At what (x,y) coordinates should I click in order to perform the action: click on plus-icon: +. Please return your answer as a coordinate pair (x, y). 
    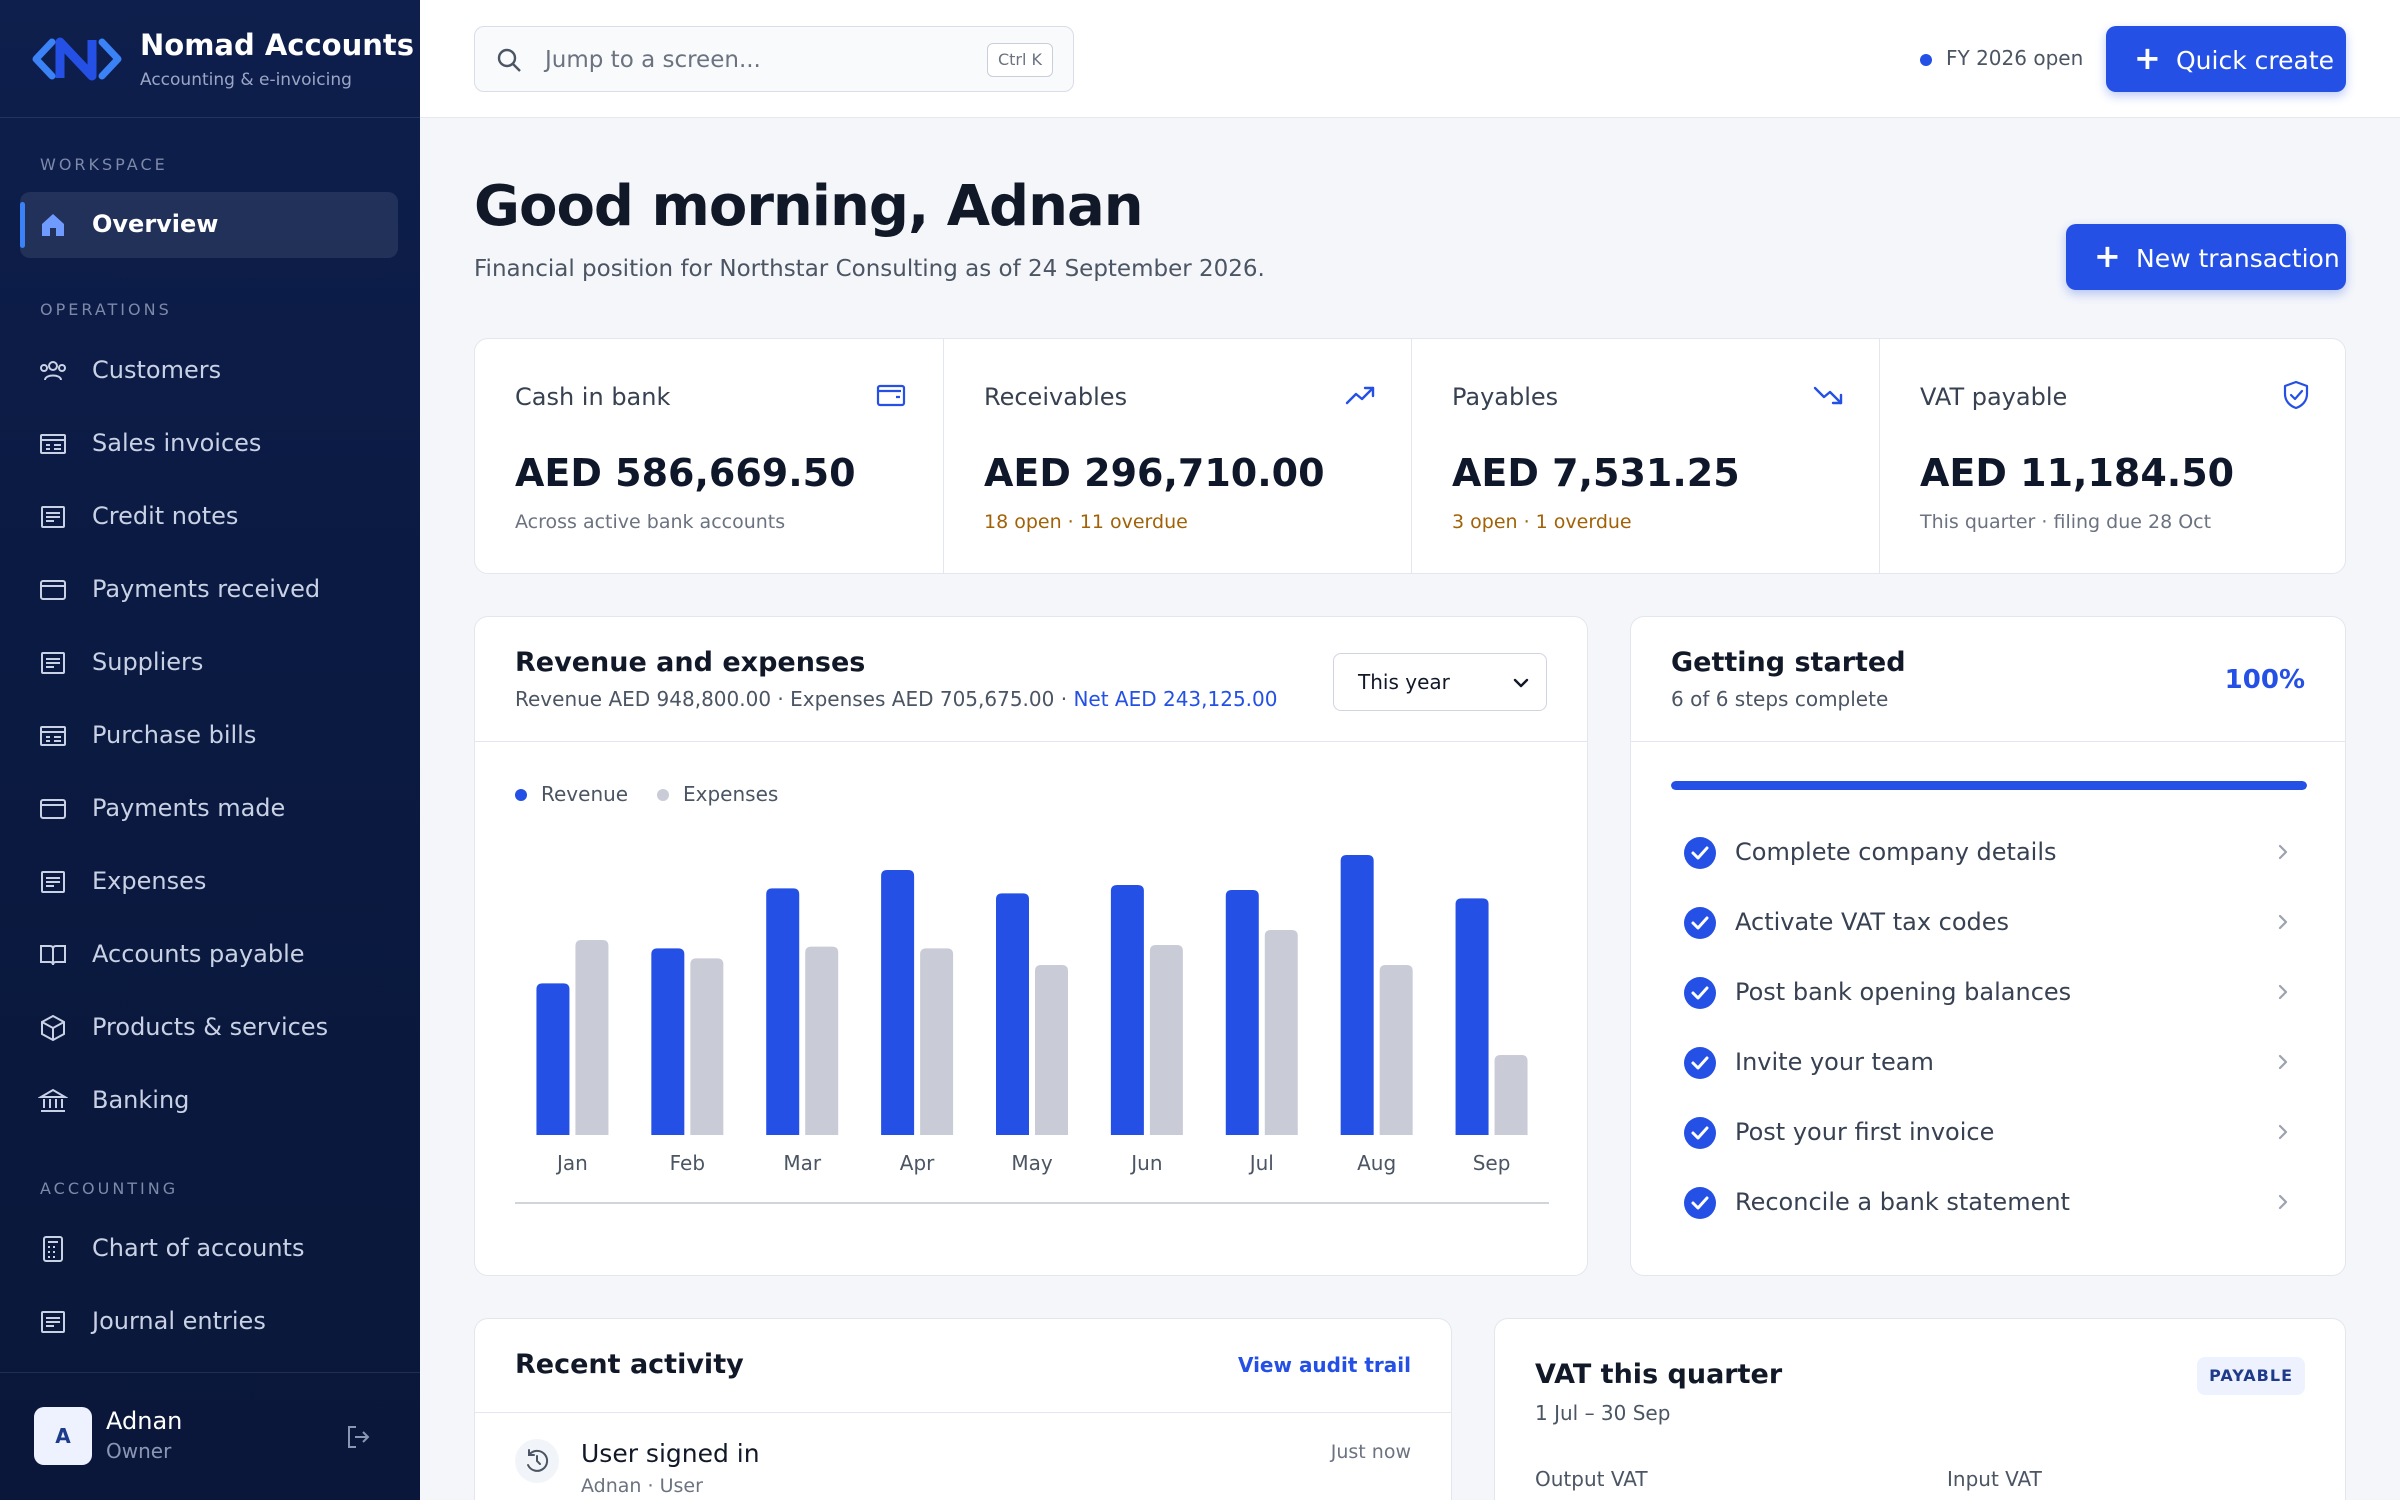
    Looking at the image, I should click on (2147, 58).